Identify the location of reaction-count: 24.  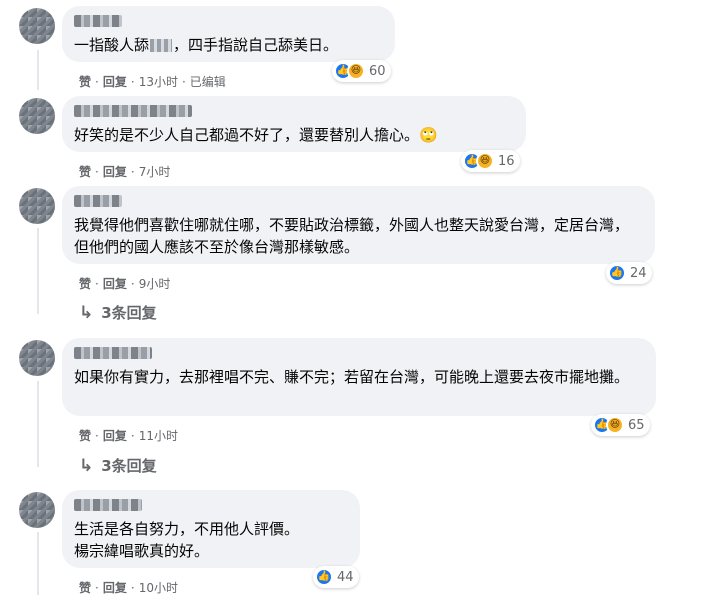
(638, 273).